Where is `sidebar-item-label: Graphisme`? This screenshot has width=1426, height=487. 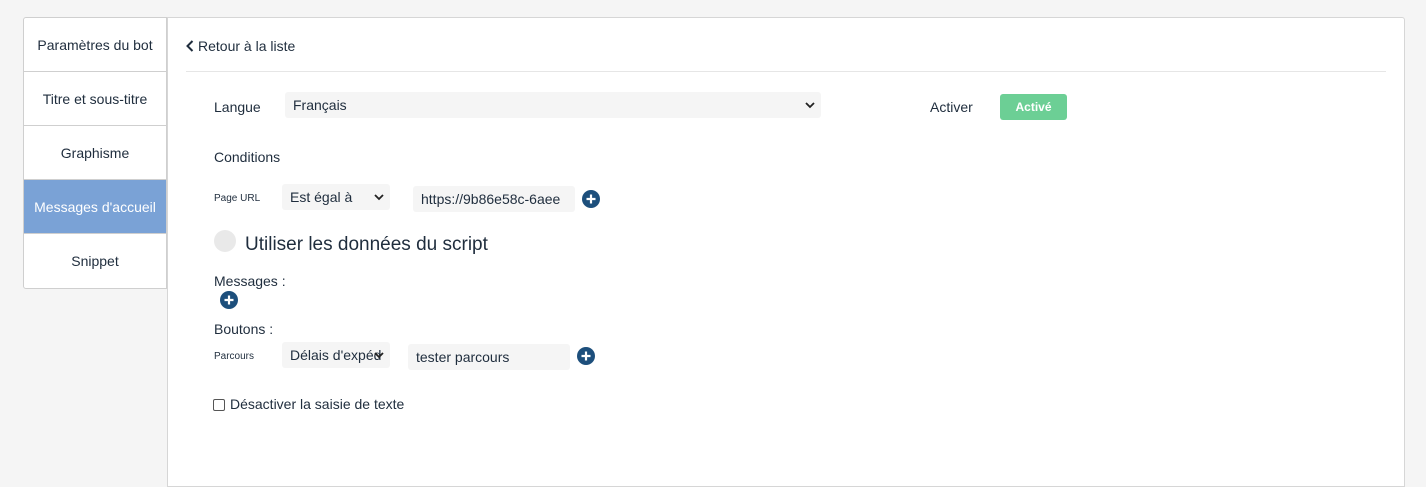
sidebar-item-label: Graphisme is located at coordinates (95, 152).